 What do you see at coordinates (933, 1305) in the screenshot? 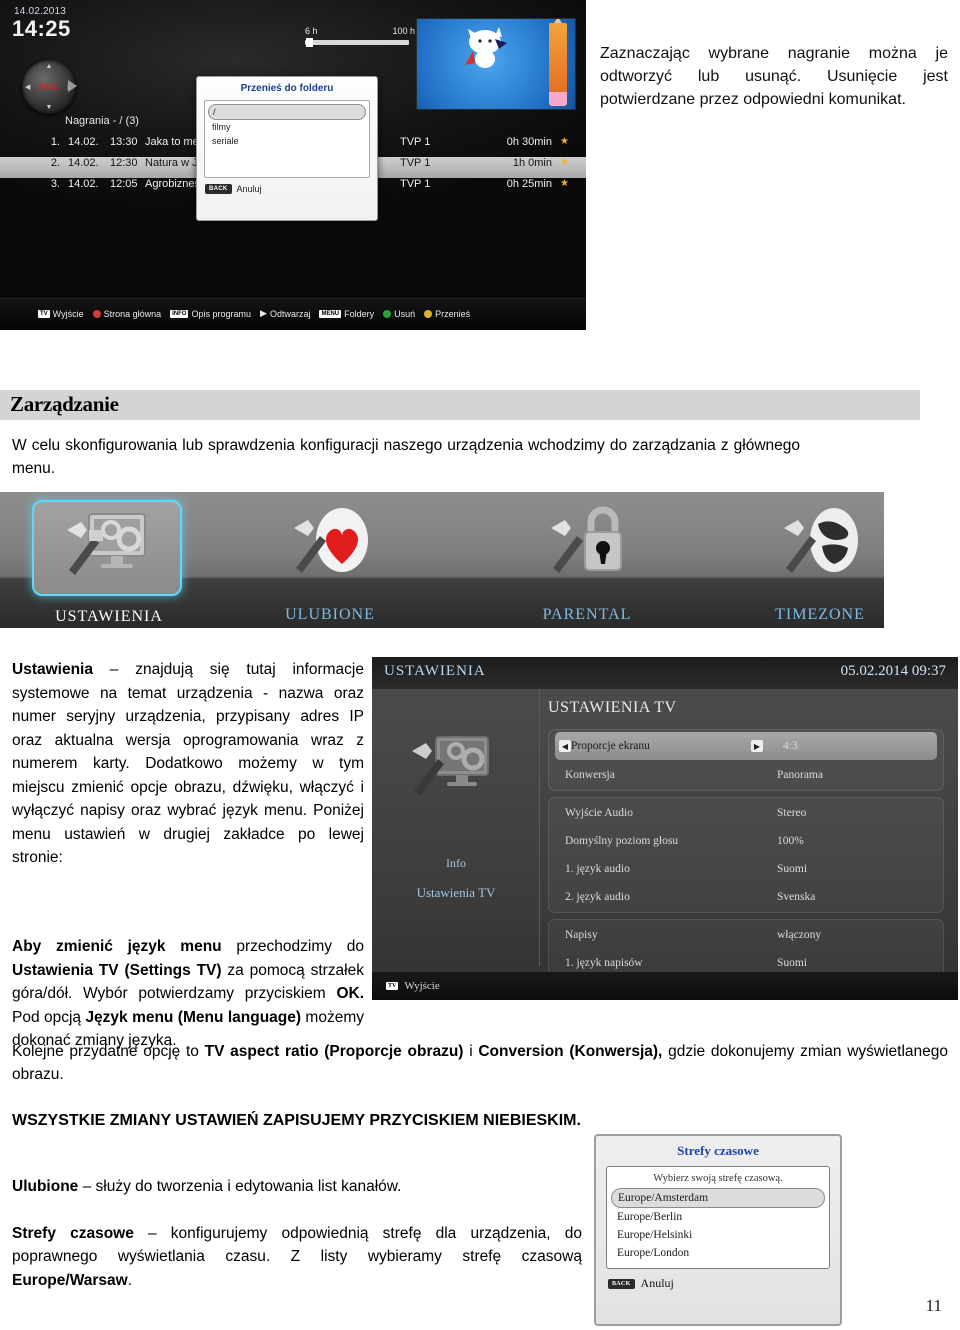
I see `page-number: 11` at bounding box center [933, 1305].